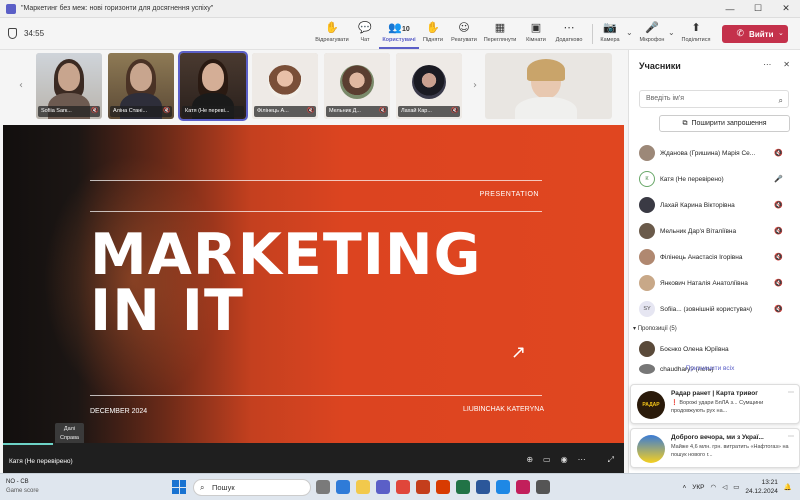 The image size is (800, 500). What do you see at coordinates (714, 257) in the screenshot?
I see `list-item: Філінець Анастасія Ігорівна 🔇` at bounding box center [714, 257].